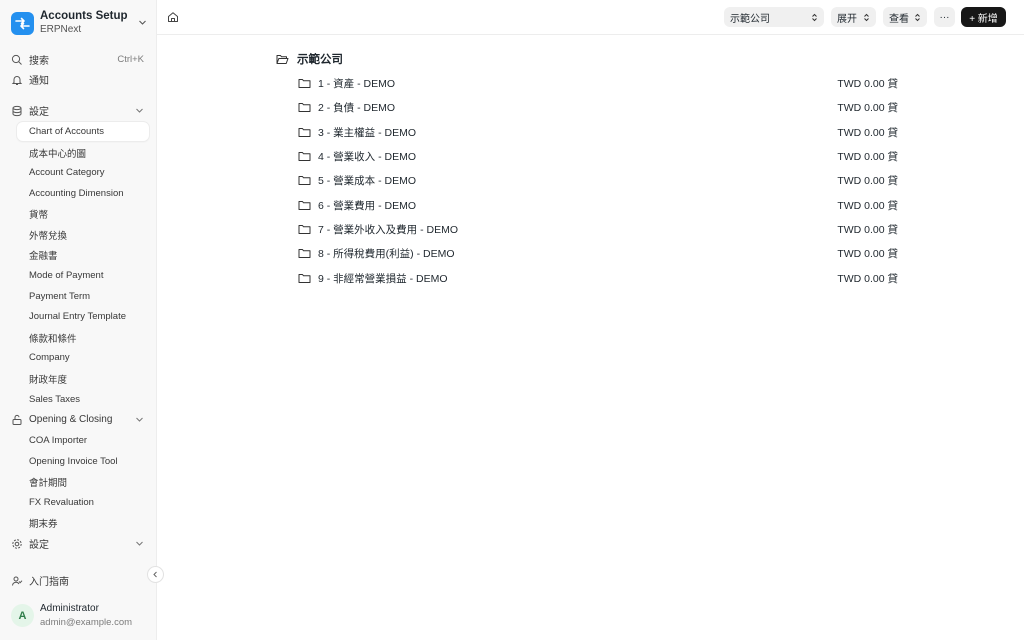 The height and width of the screenshot is (640, 1024). Describe the element at coordinates (86, 622) in the screenshot. I see `user-email: admin@example.com` at that location.